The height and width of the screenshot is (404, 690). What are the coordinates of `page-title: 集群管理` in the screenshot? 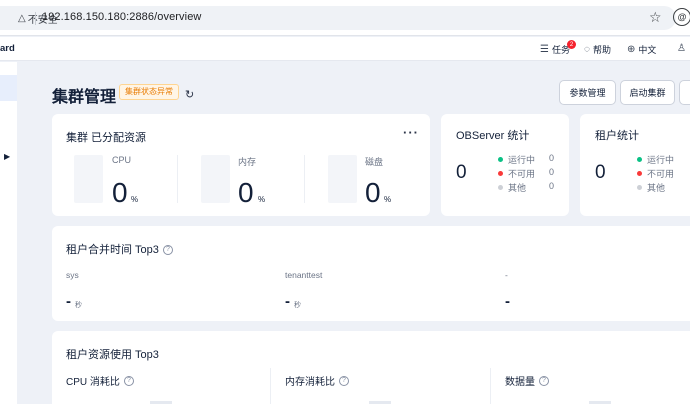 It's located at (84, 97).